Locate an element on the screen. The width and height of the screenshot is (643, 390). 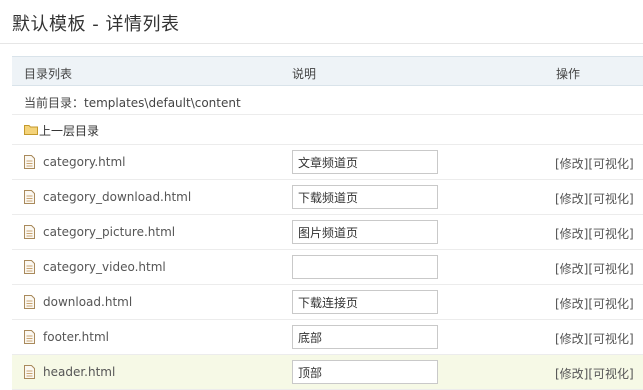
table-row: download.html [修改][可视化] is located at coordinates (327, 302).